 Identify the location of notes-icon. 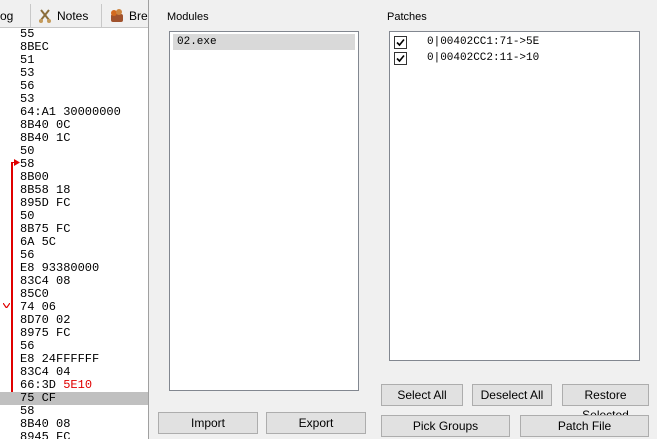
(45, 16).